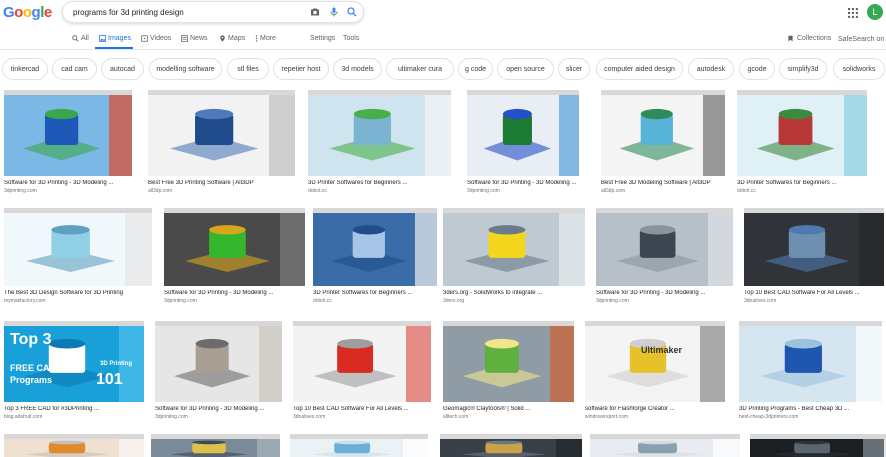 The image size is (886, 457). Describe the element at coordinates (443, 25) in the screenshot. I see `header: Google L All Images Videos` at that location.